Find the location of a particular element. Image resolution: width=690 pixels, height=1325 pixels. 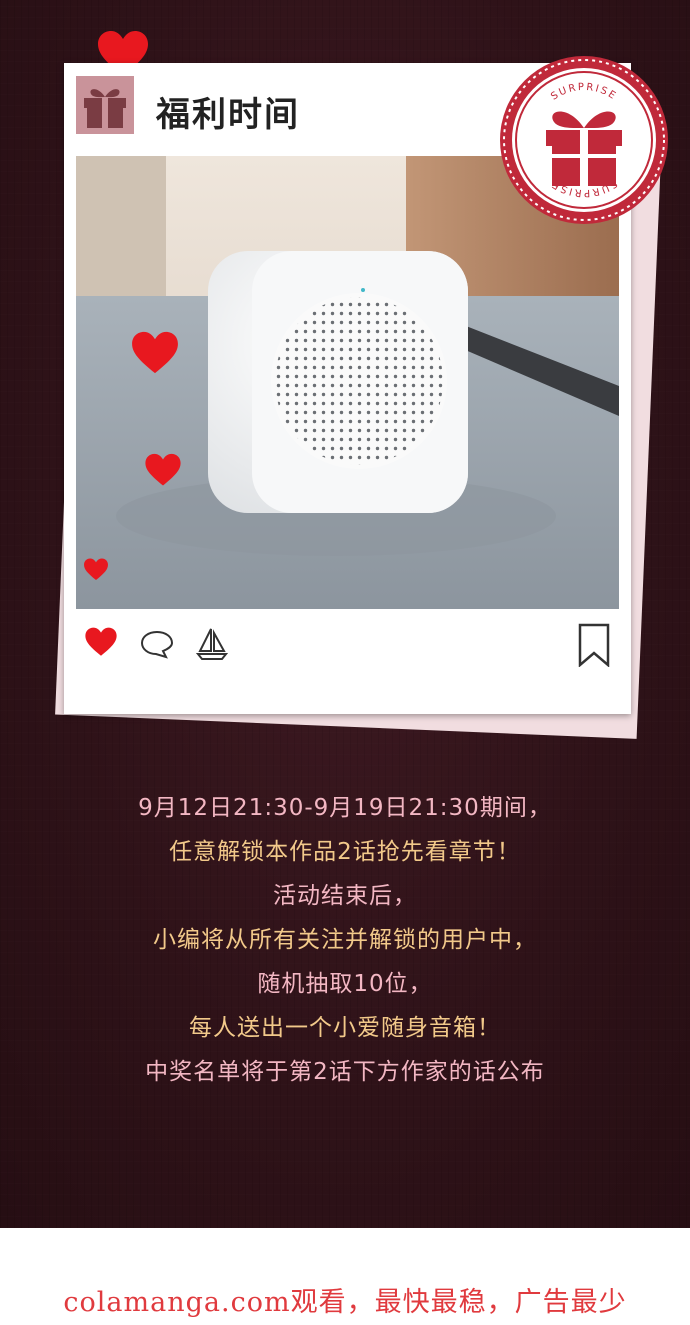

announcement-line: 小编将从所有关注并解锁的用户中， is located at coordinates (345, 940).